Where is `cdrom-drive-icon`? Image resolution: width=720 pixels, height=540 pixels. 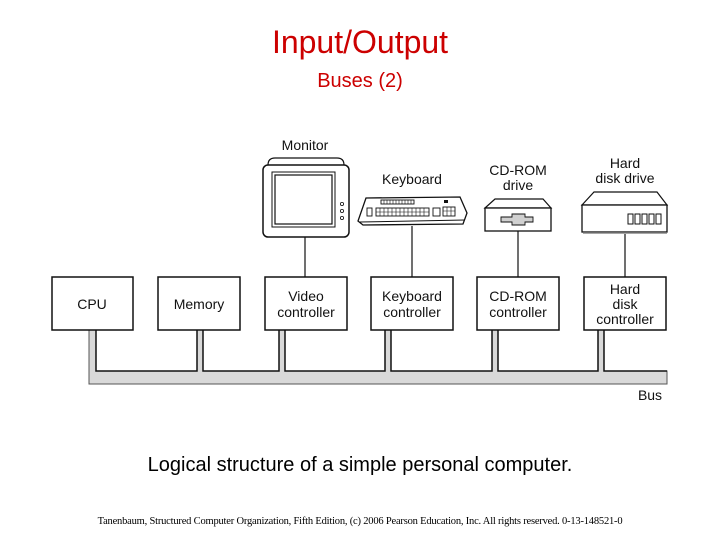
cdrom-drive-icon is located at coordinates (518, 215).